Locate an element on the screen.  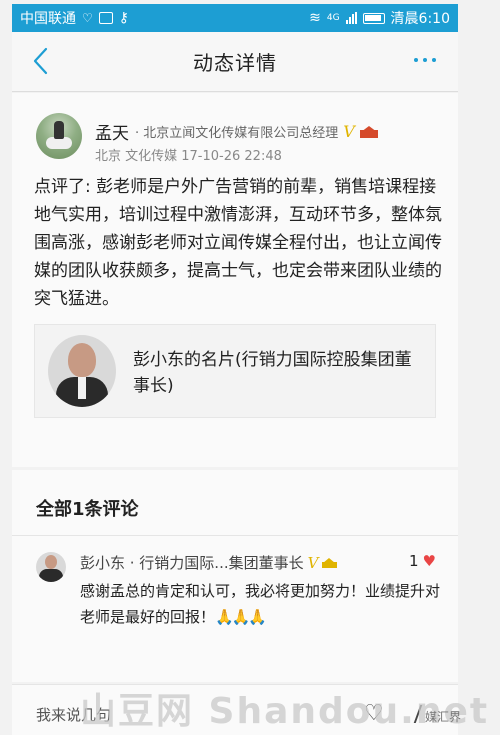
divider is located at coordinates (235, 535).